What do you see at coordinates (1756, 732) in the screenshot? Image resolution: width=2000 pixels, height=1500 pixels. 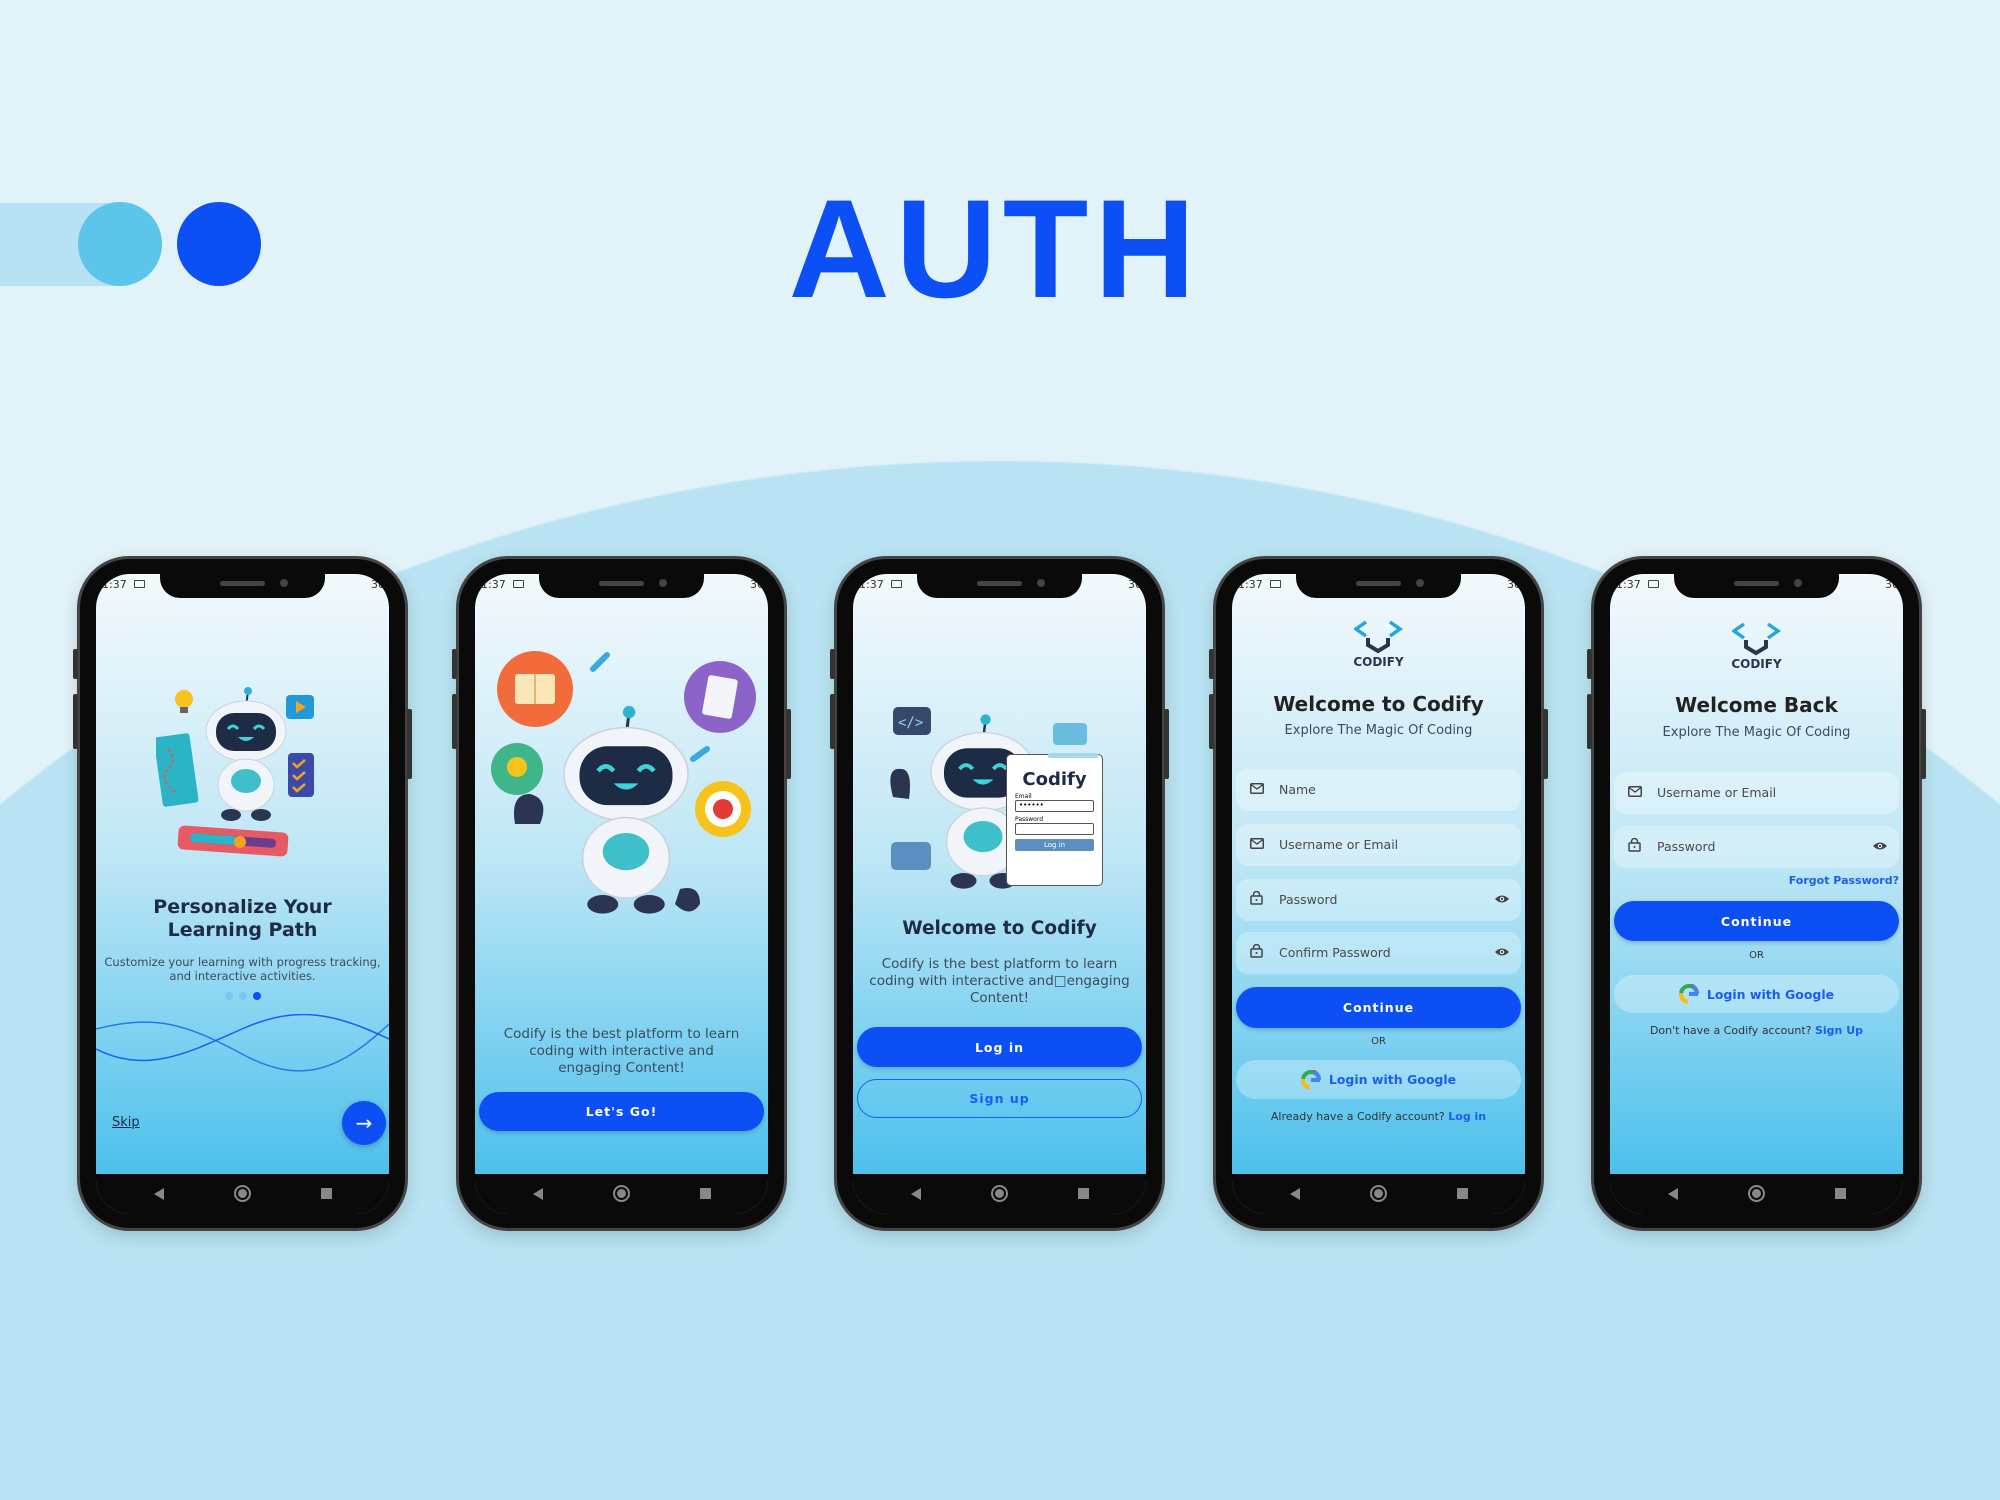 I see `login-subtitle: Explore The Magic Of Coding` at bounding box center [1756, 732].